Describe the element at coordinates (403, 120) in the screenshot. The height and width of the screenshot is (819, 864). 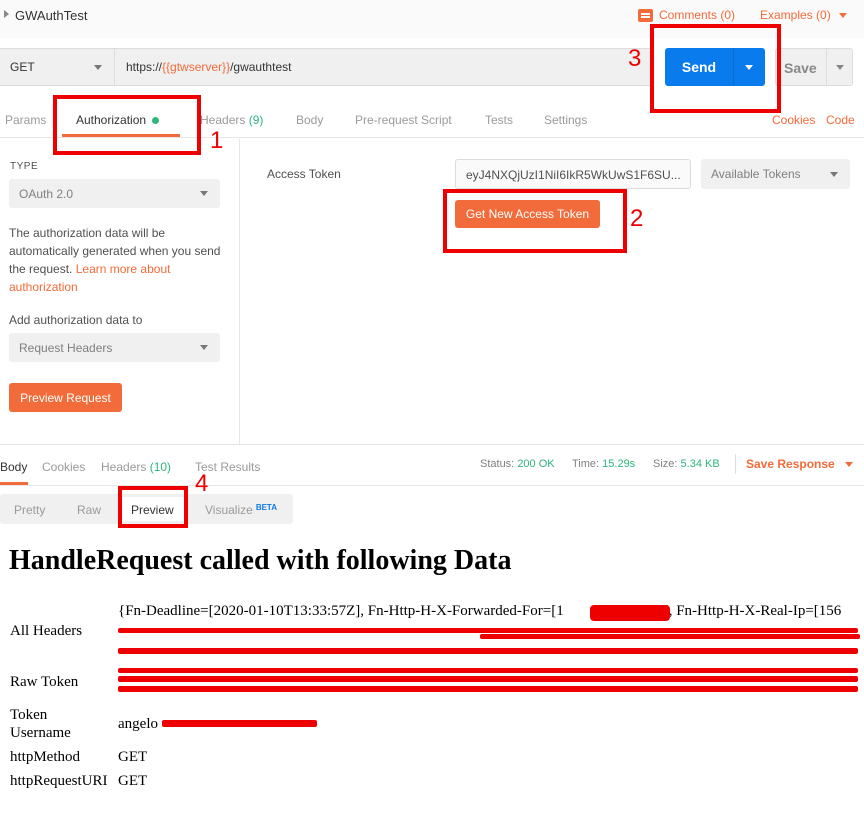
I see `tab-pre-request-script: Pre-request Script` at that location.